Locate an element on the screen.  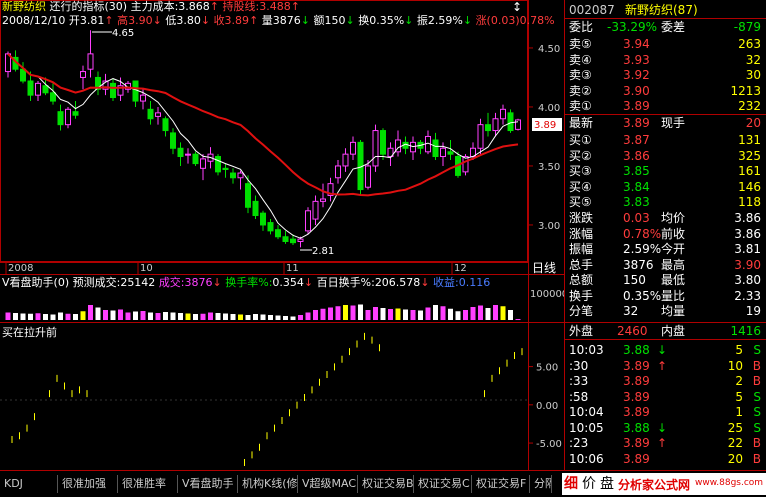
ask-row: 卖③ 3.92 30 is located at coordinates (665, 75).